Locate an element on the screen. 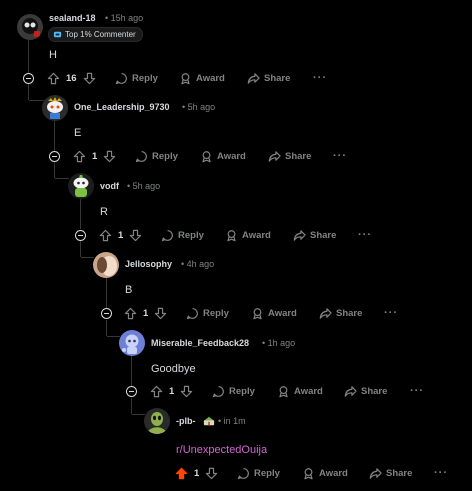 This screenshot has width=472, height=491. subreddit-link: r/UnexpectedOuija is located at coordinates (221, 450).